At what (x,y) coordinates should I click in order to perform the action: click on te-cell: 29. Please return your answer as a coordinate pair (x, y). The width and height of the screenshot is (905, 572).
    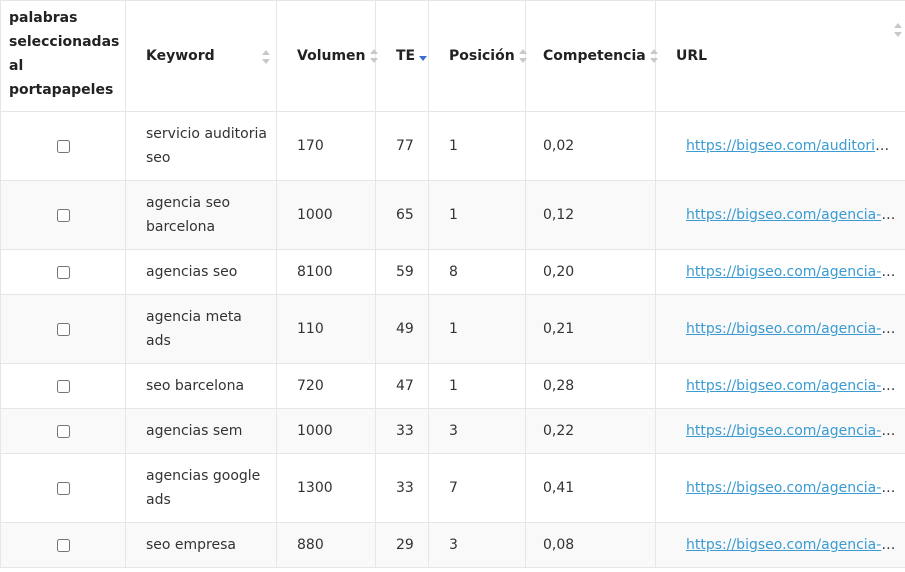
    Looking at the image, I should click on (402, 545).